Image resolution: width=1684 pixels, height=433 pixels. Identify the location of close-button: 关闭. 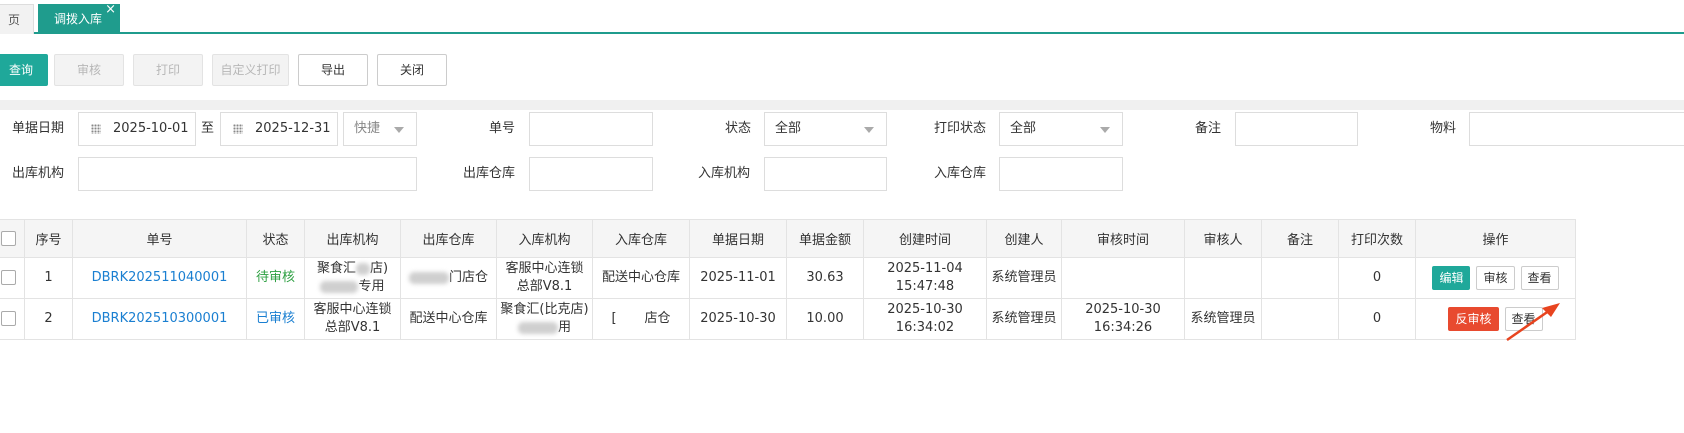
(412, 70).